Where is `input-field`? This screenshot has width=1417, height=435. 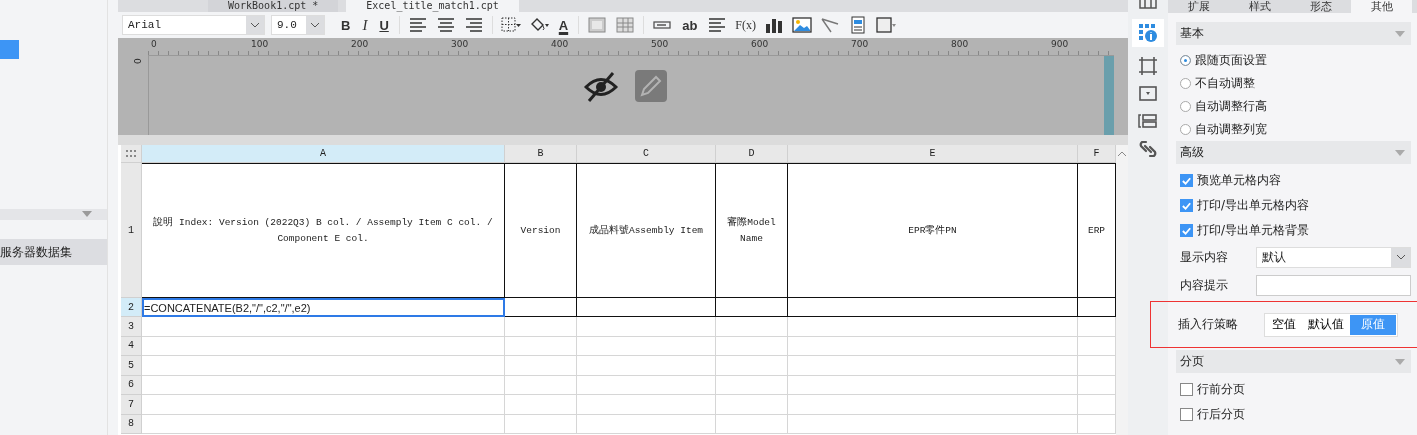
input-field is located at coordinates (1333, 285).